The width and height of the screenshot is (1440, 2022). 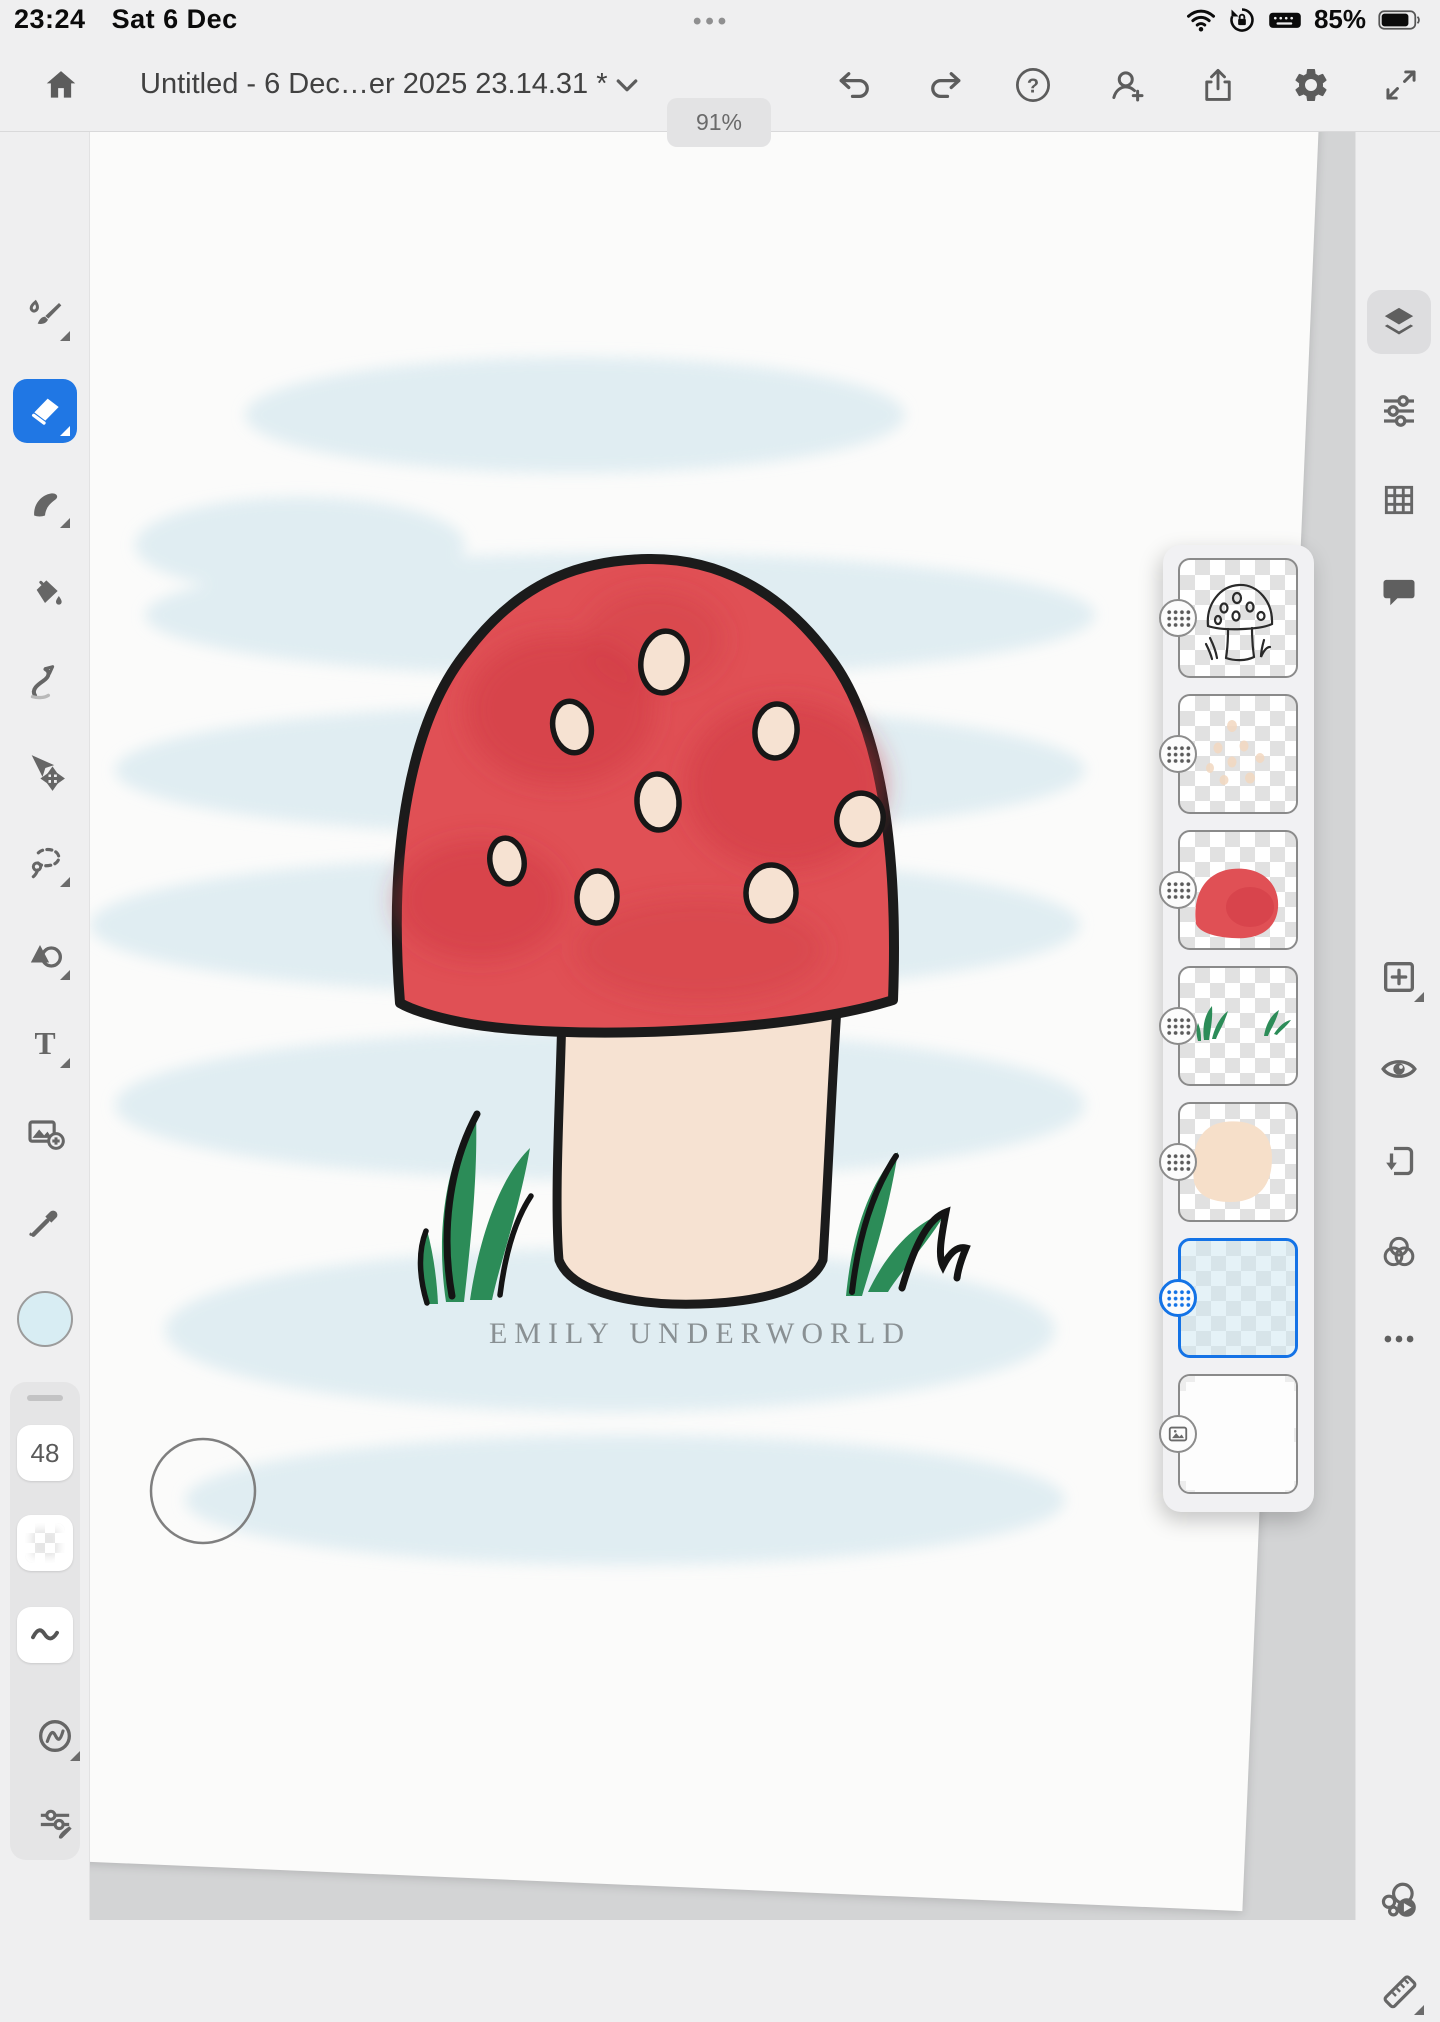 What do you see at coordinates (1236, 754) in the screenshot?
I see `layer-row-spots` at bounding box center [1236, 754].